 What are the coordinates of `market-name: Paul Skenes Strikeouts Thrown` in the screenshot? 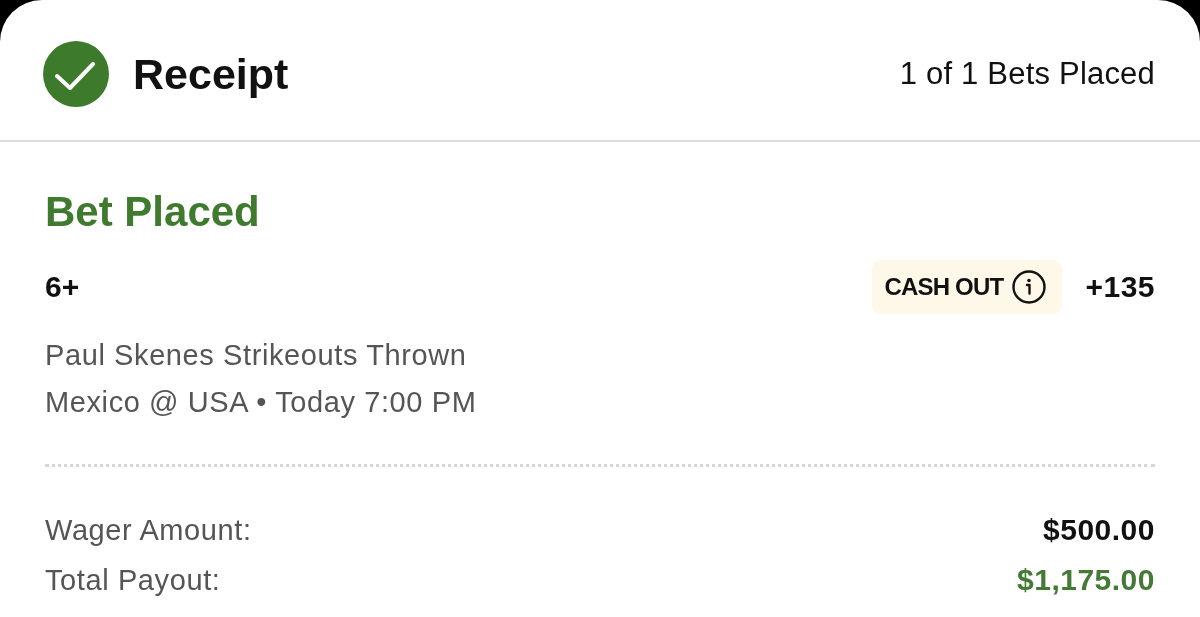 It's located at (256, 355).